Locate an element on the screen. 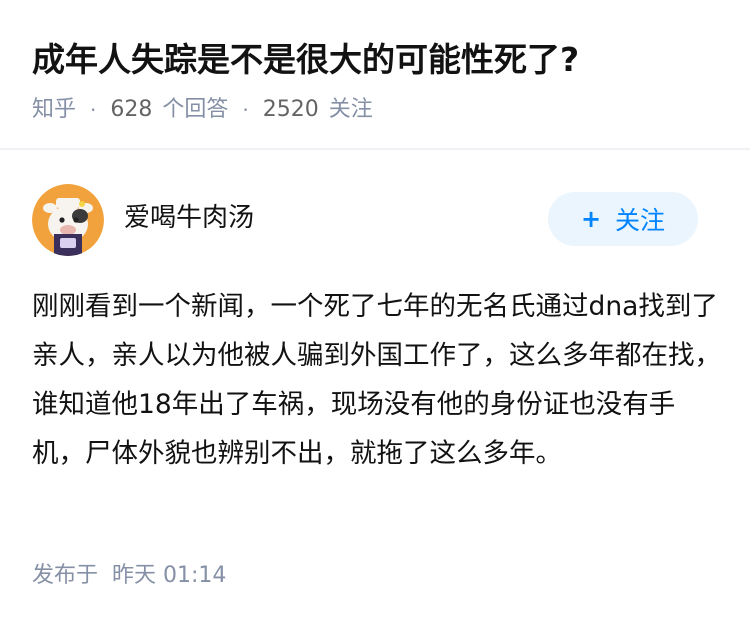  author-name: 爱喝牛肉汤 is located at coordinates (189, 218).